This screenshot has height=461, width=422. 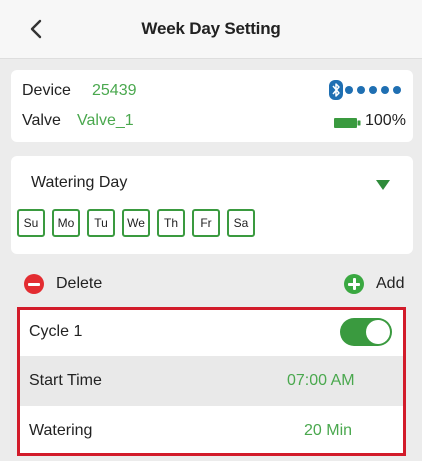 I want to click on page-title: Week Day Setting, so click(x=211, y=28).